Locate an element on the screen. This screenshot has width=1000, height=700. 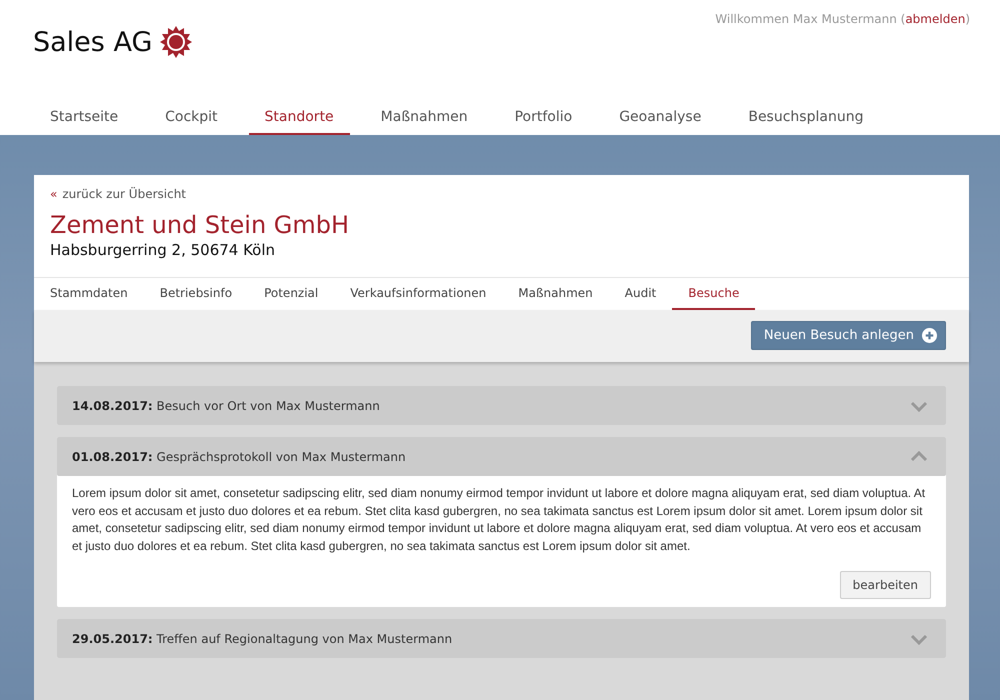
tab: Audit is located at coordinates (640, 294).